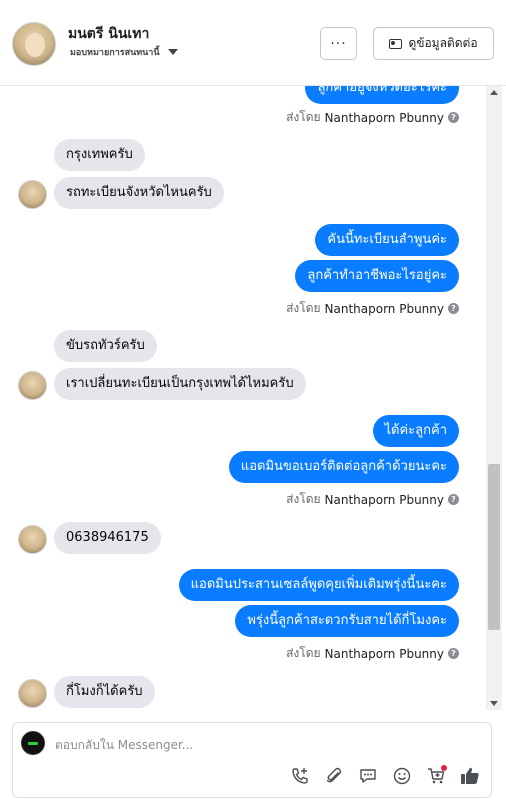 The width and height of the screenshot is (506, 804). I want to click on contact-card-icon, so click(396, 43).